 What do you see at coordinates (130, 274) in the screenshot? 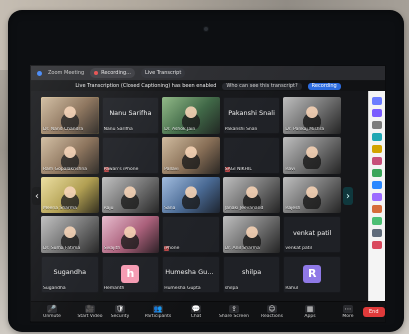
I see `participant-tile: h Hemanth` at bounding box center [130, 274].